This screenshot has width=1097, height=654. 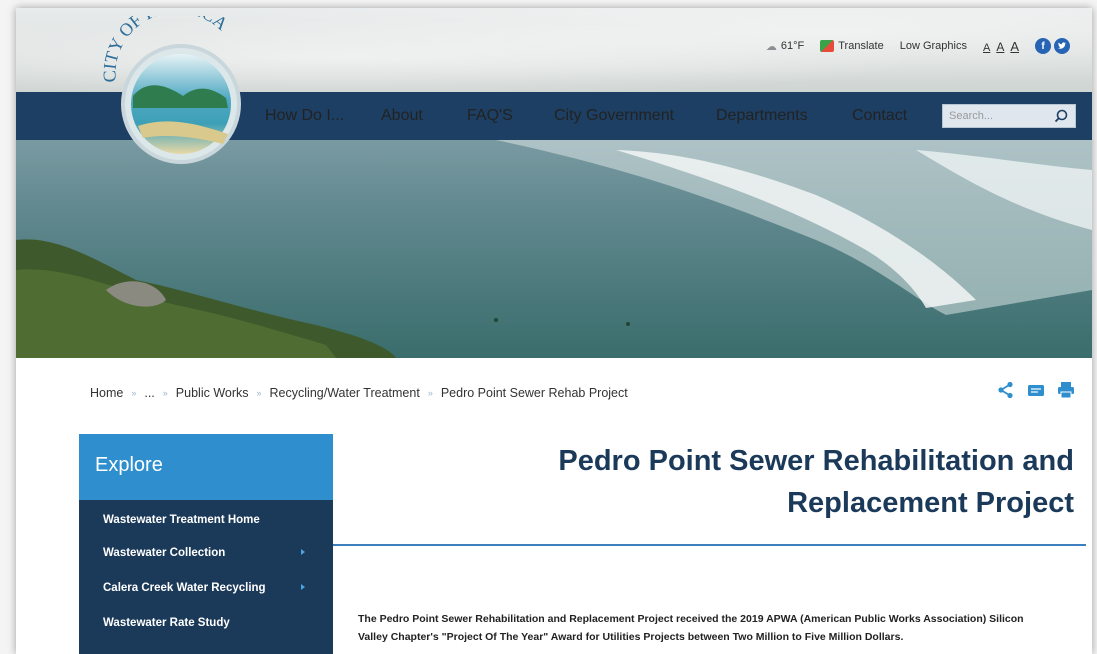 What do you see at coordinates (164, 552) in the screenshot?
I see `sidebar-item-label: Wastewater Collection` at bounding box center [164, 552].